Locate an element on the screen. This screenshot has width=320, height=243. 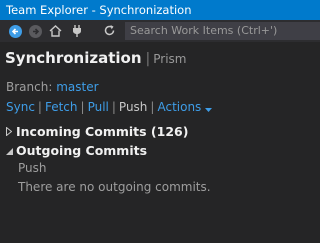
forward-arrow-icon is located at coordinates (35, 31).